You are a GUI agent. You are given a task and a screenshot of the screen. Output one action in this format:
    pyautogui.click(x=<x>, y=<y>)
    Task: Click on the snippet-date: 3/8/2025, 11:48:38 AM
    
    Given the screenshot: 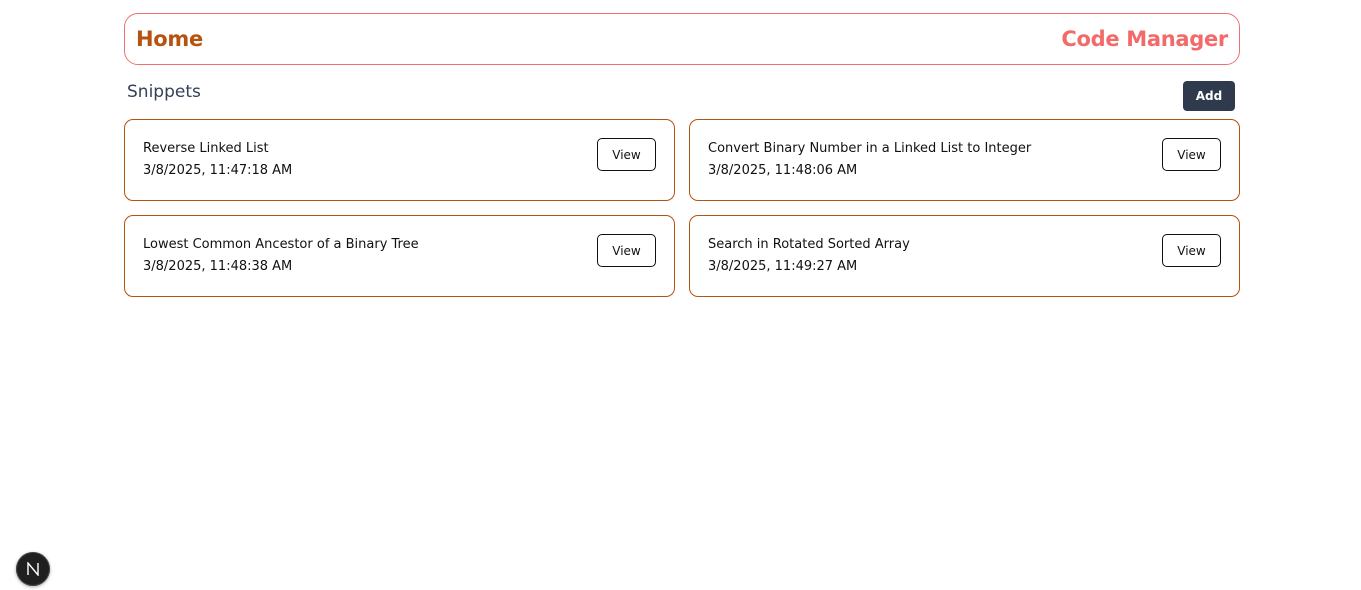 What is the action you would take?
    pyautogui.click(x=218, y=266)
    